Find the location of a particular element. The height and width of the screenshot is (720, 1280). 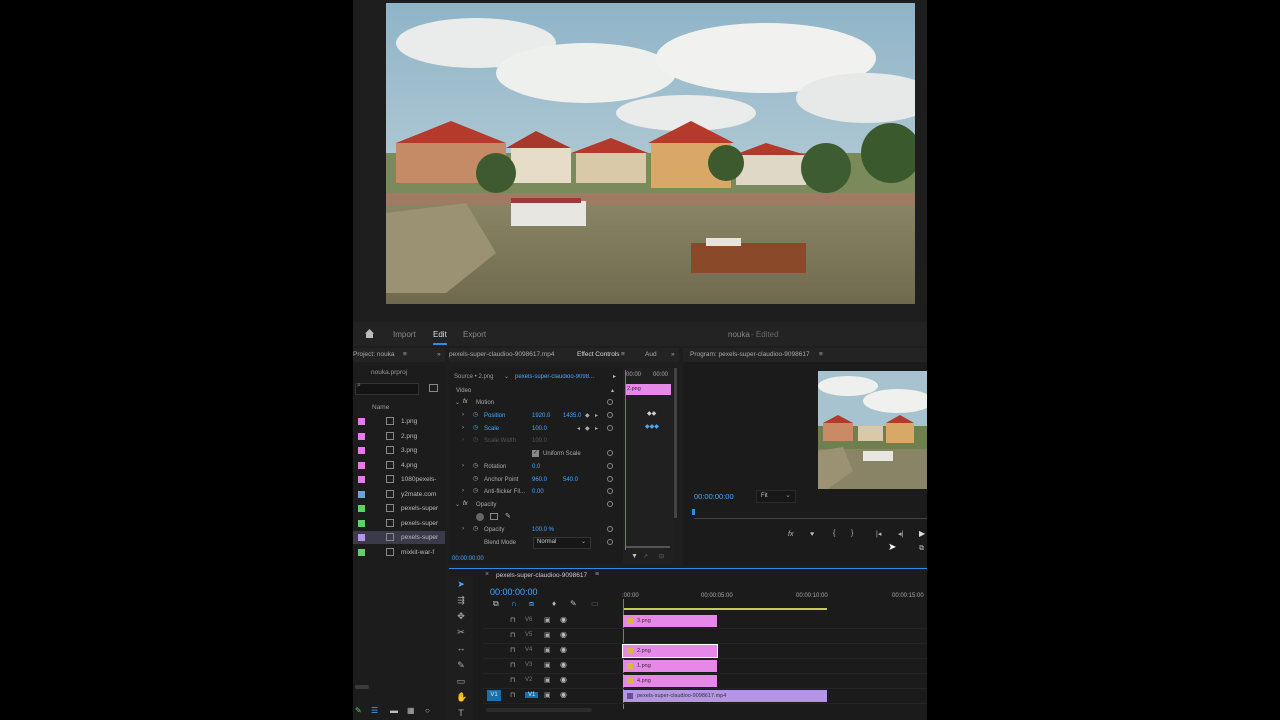

export-tab: Export is located at coordinates (474, 334).